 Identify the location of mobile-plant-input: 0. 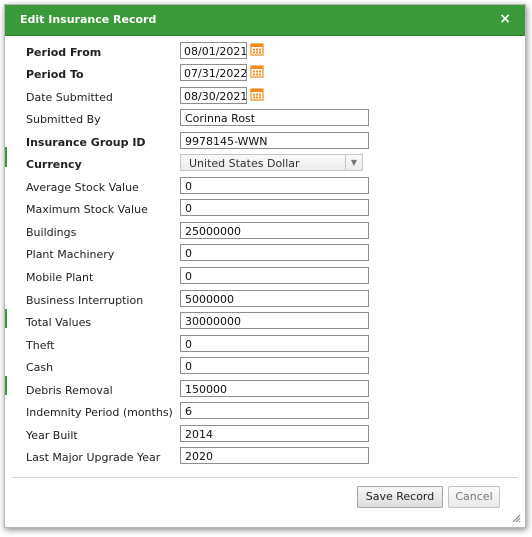
(274, 275).